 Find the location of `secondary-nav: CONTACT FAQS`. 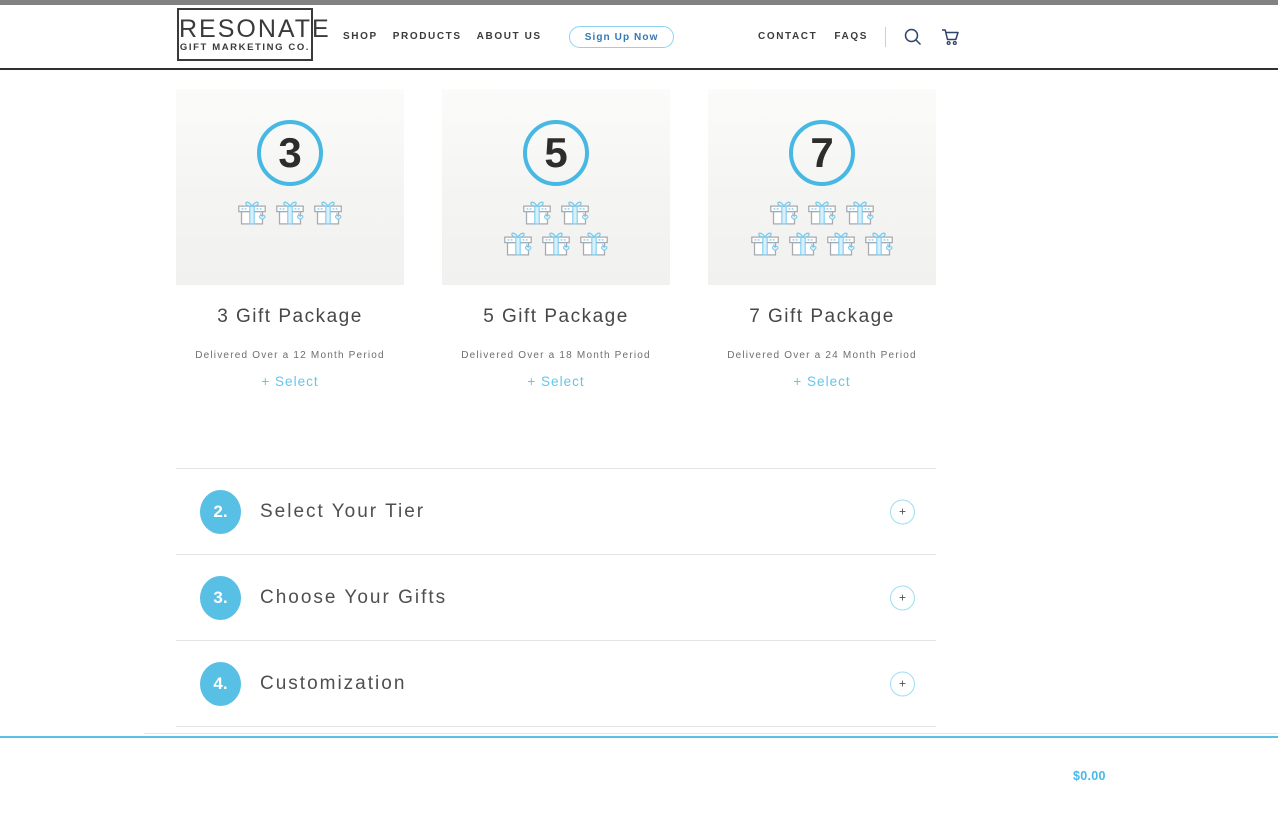

secondary-nav: CONTACT FAQS is located at coordinates (859, 36).